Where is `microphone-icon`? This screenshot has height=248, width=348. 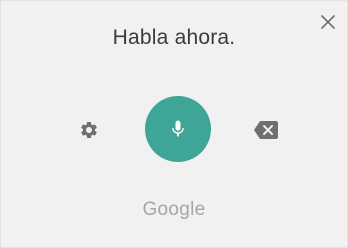 microphone-icon is located at coordinates (178, 128).